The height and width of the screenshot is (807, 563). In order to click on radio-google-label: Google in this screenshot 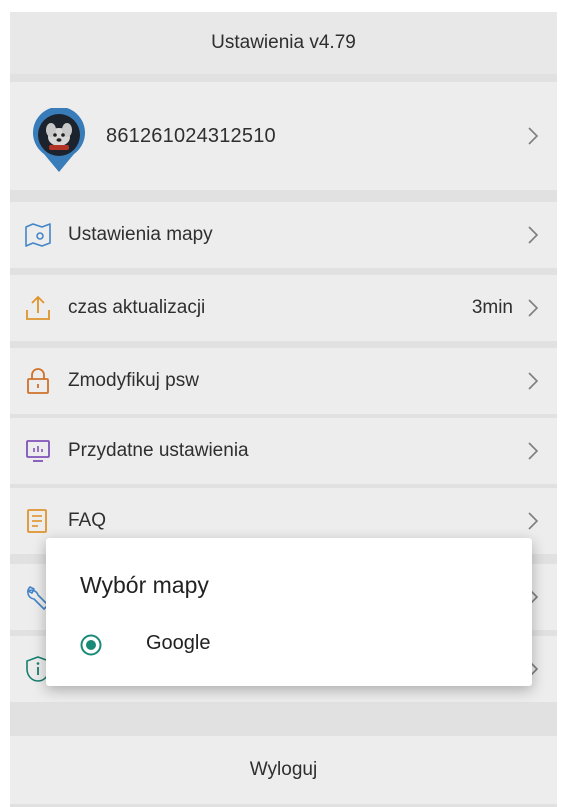, I will do `click(178, 643)`.